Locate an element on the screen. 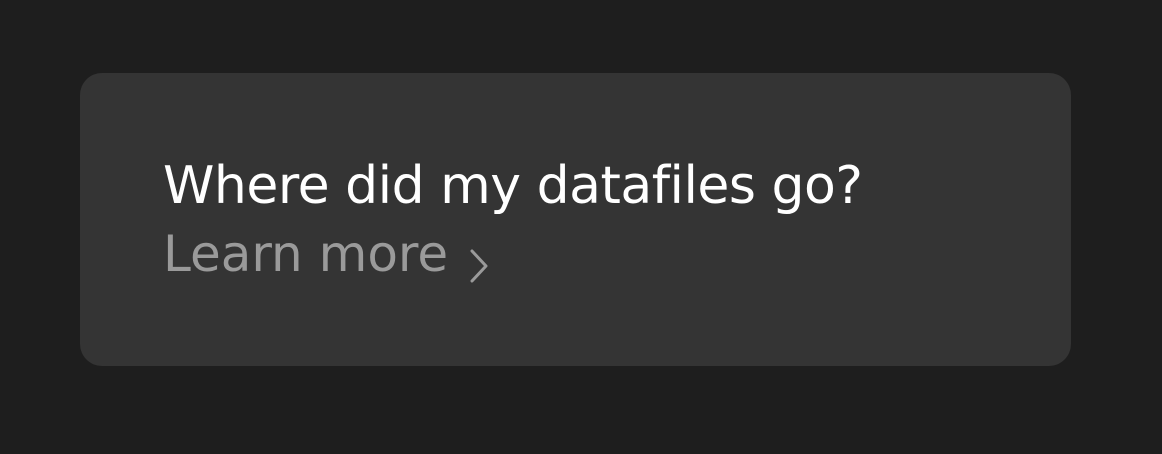 The height and width of the screenshot is (454, 1162). chevron-right-icon is located at coordinates (479, 259).